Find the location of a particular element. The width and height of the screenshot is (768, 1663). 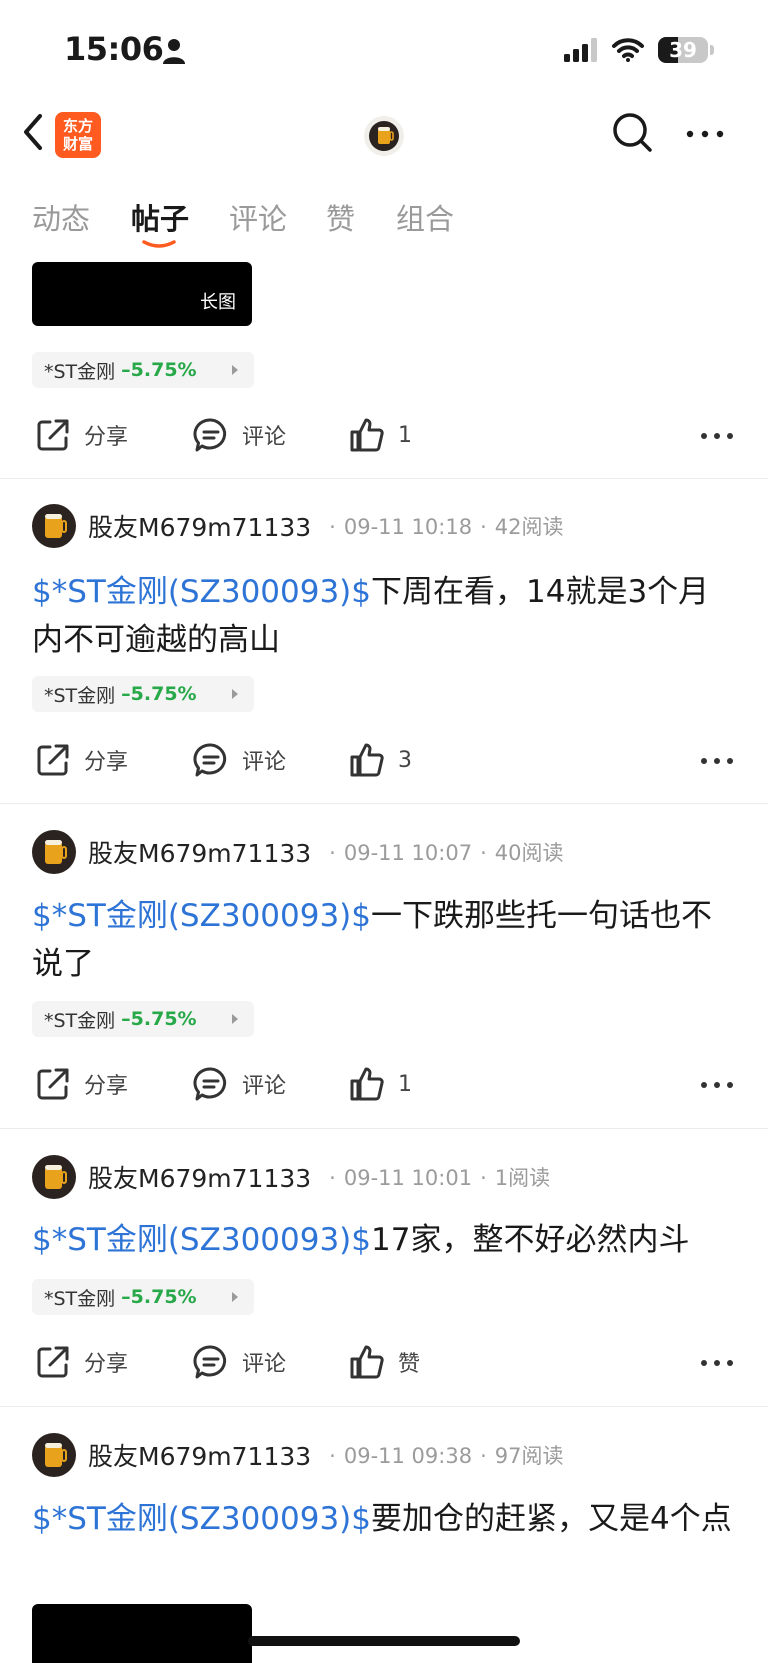

profile-tabs: 动态 帖子 评论 赞 组合 is located at coordinates (384, 226).